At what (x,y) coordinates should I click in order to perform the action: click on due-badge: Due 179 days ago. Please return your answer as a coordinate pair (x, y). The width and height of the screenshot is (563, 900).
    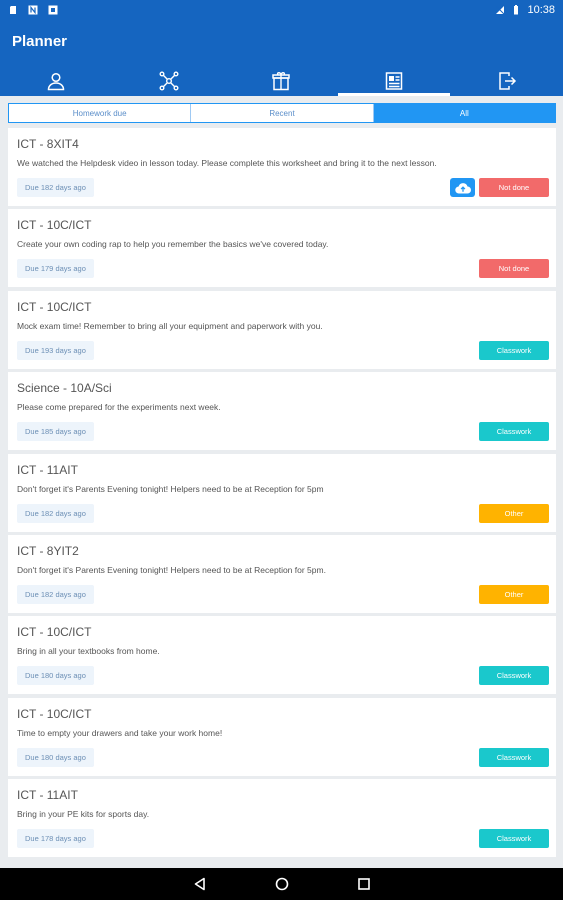
    Looking at the image, I should click on (55, 269).